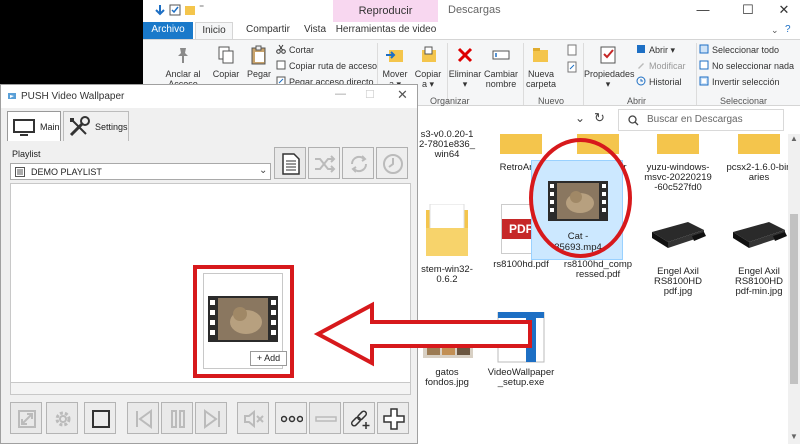  What do you see at coordinates (572, 67) in the screenshot?
I see `easy-access-icon` at bounding box center [572, 67].